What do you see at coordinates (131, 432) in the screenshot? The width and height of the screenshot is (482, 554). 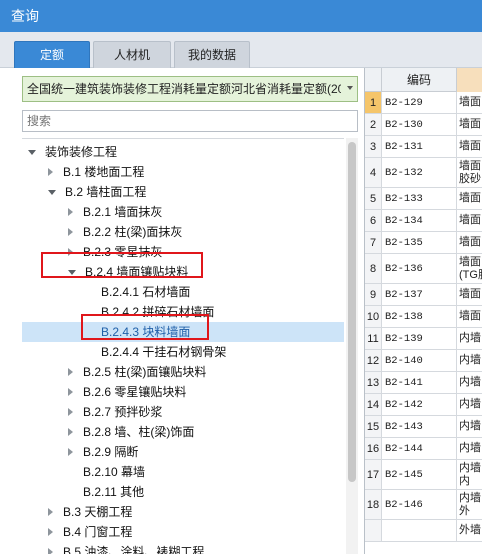 I see `tree-node: B.2.8 墙、柱(梁)饰面` at bounding box center [131, 432].